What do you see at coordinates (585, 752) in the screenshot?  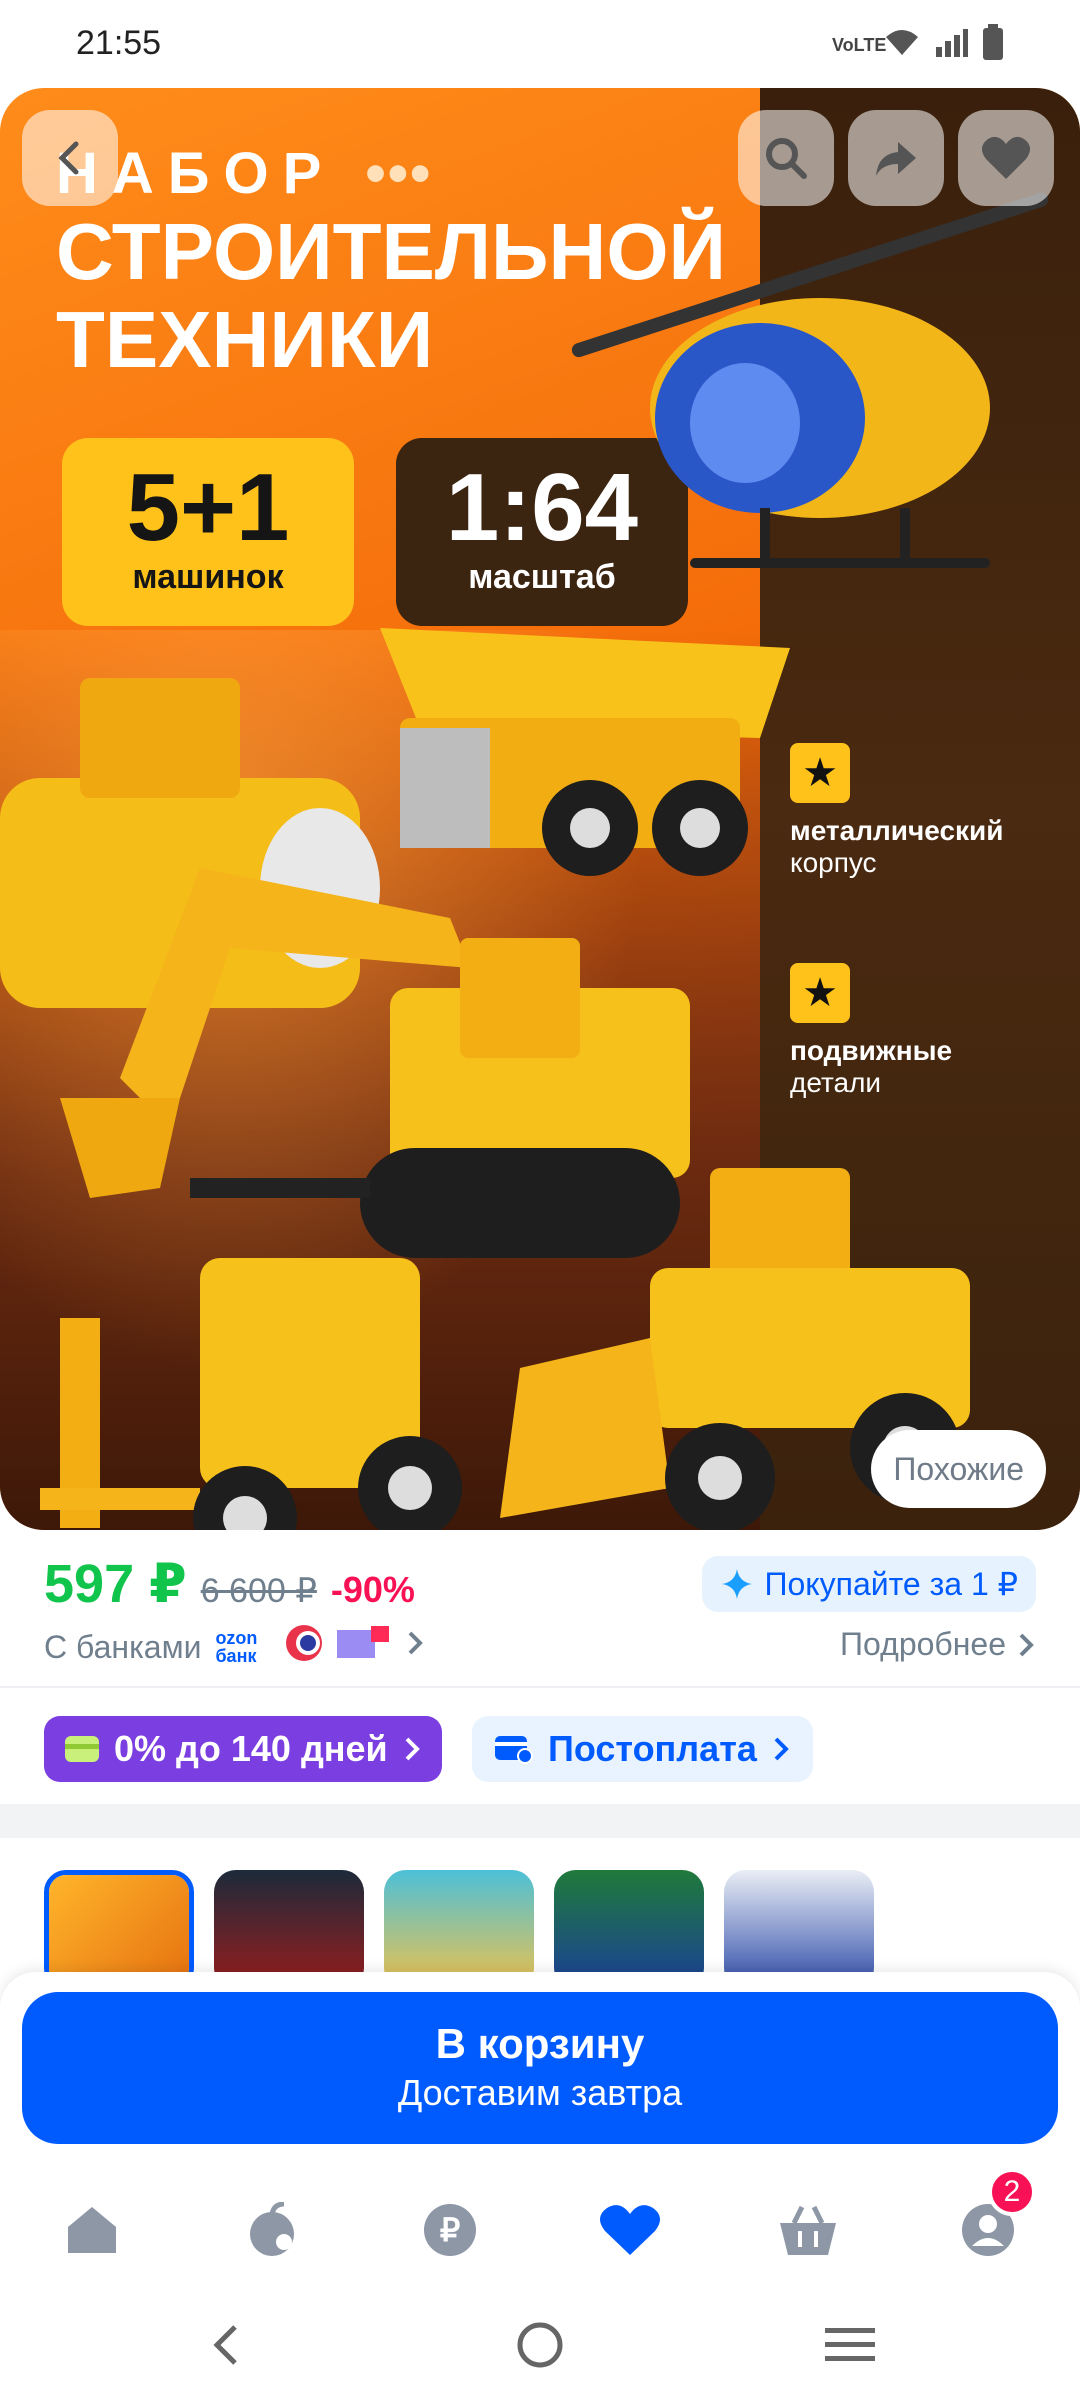 I see `dump-truck-image` at bounding box center [585, 752].